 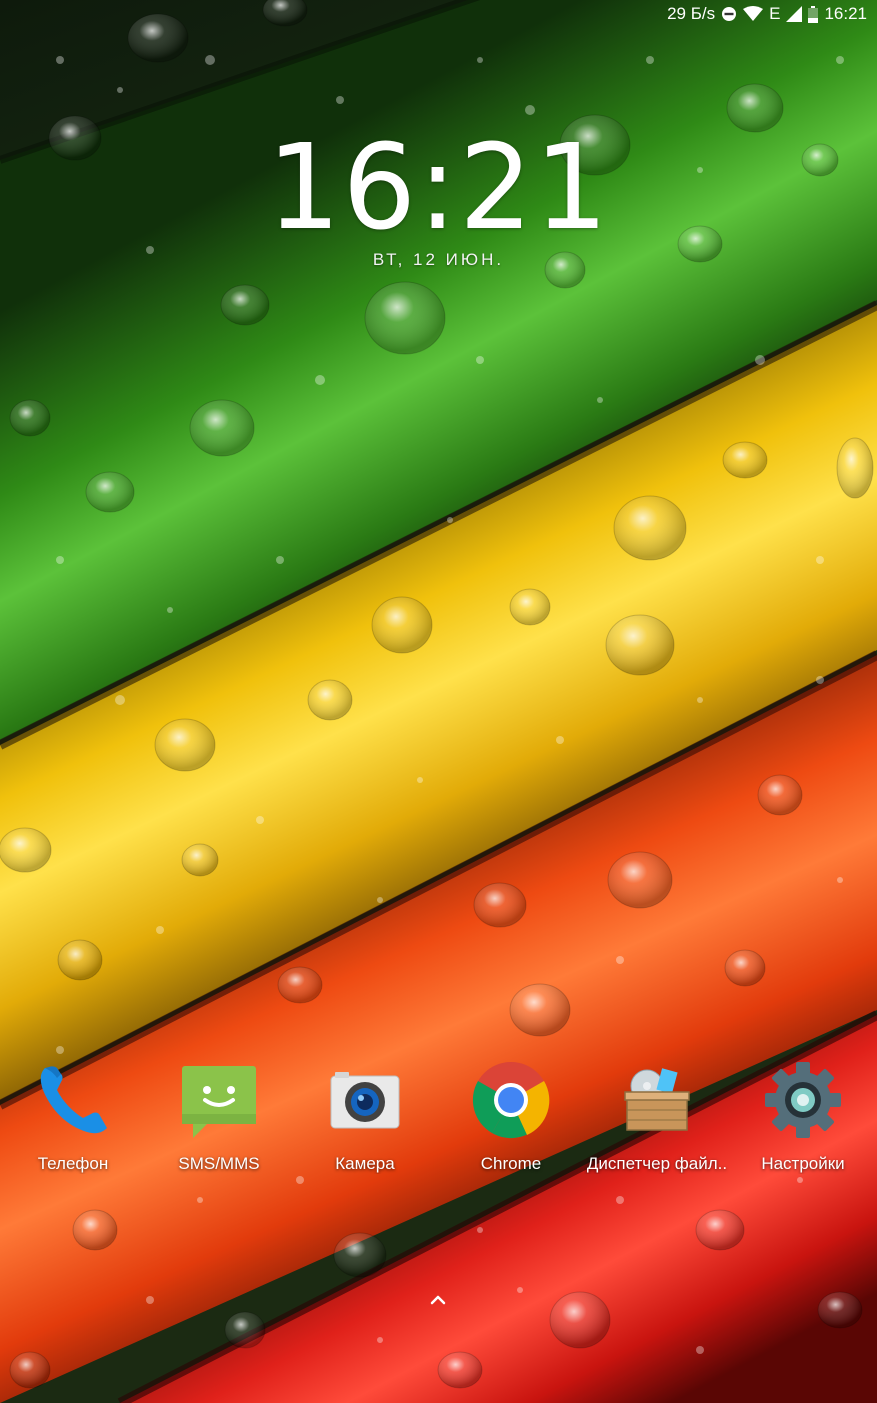 What do you see at coordinates (775, 13) in the screenshot?
I see `network-type-label: E` at bounding box center [775, 13].